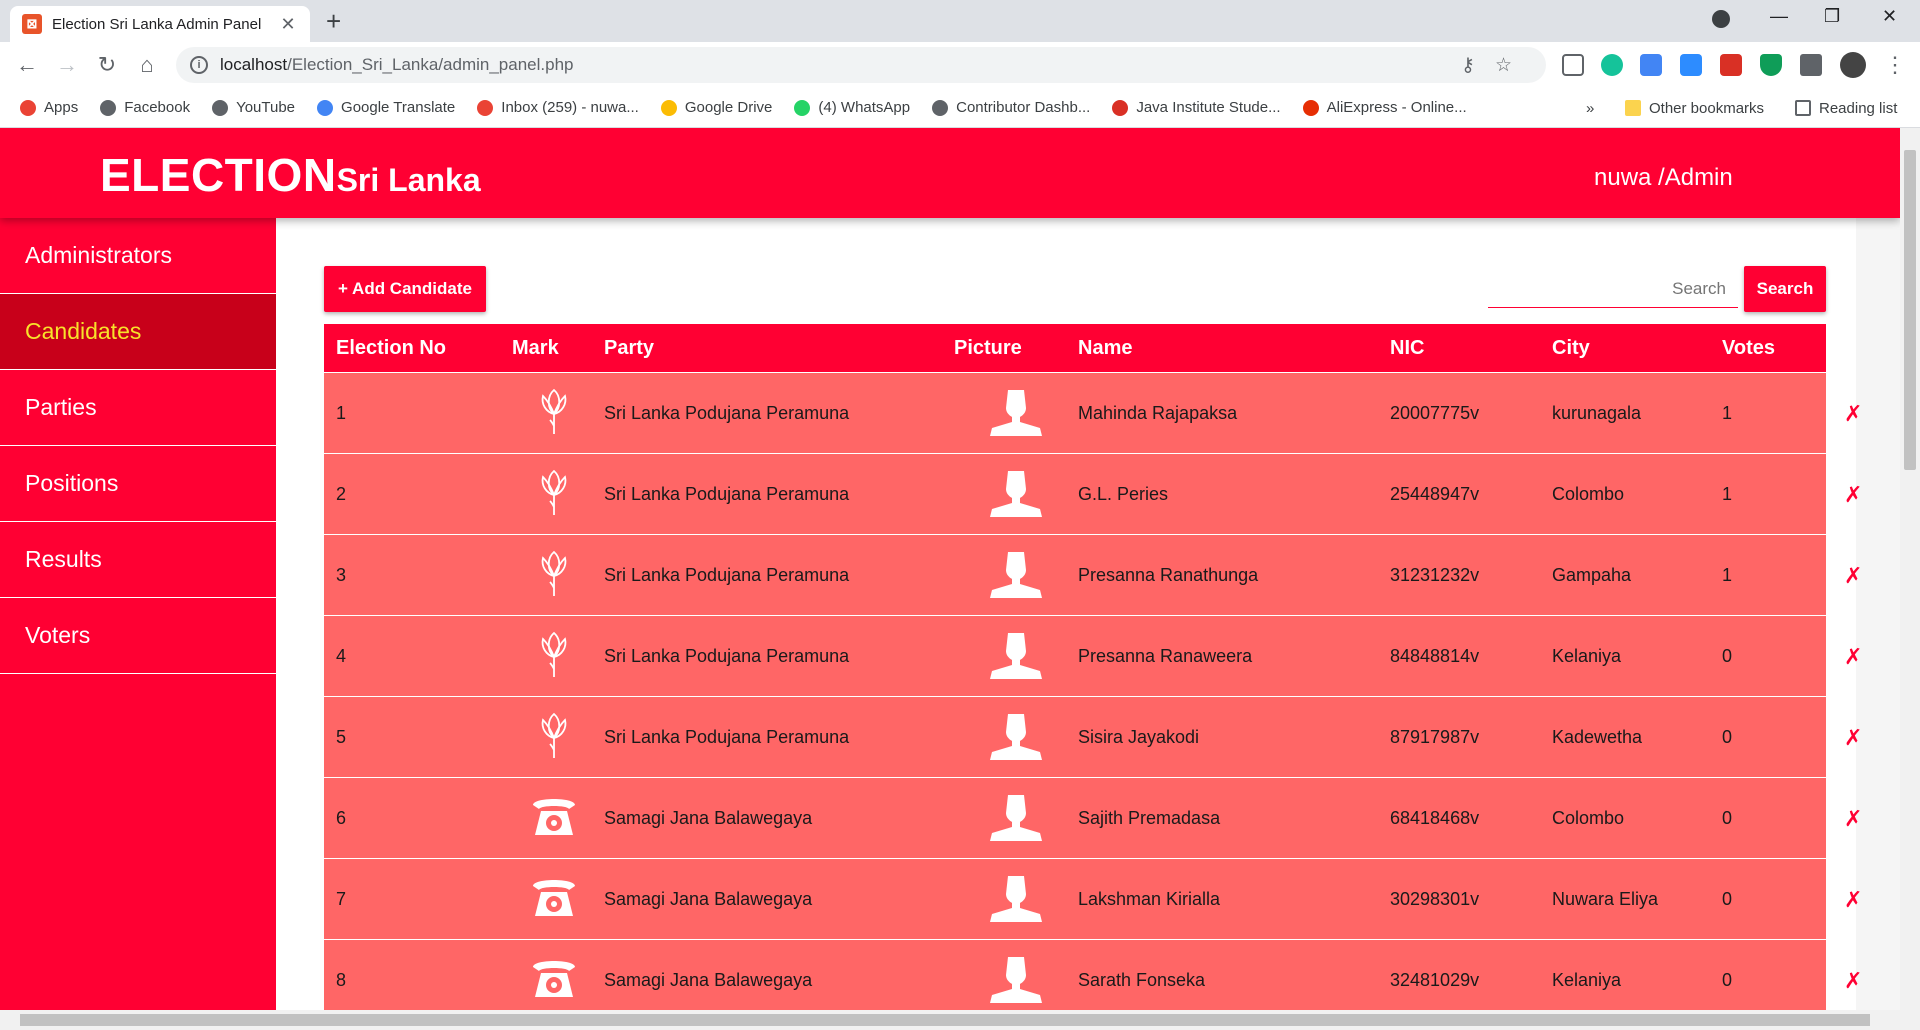 The width and height of the screenshot is (1920, 1030). What do you see at coordinates (1727, 817) in the screenshot?
I see `cell-votes: 0` at bounding box center [1727, 817].